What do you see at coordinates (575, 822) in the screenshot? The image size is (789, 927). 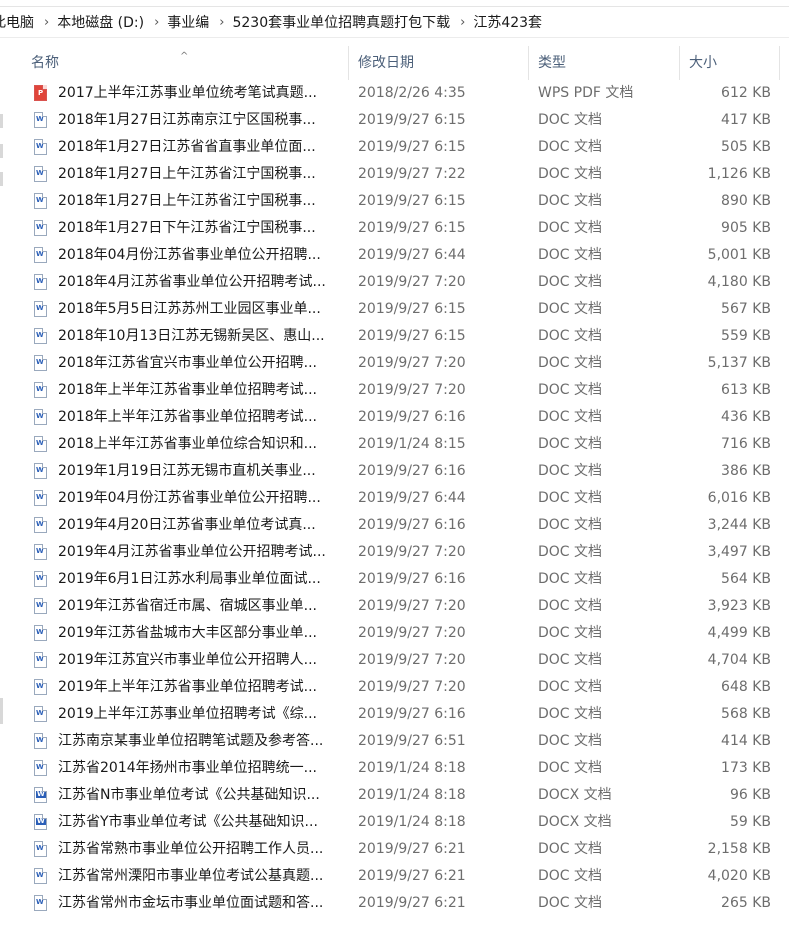 I see `file-type: DOCX 文档` at bounding box center [575, 822].